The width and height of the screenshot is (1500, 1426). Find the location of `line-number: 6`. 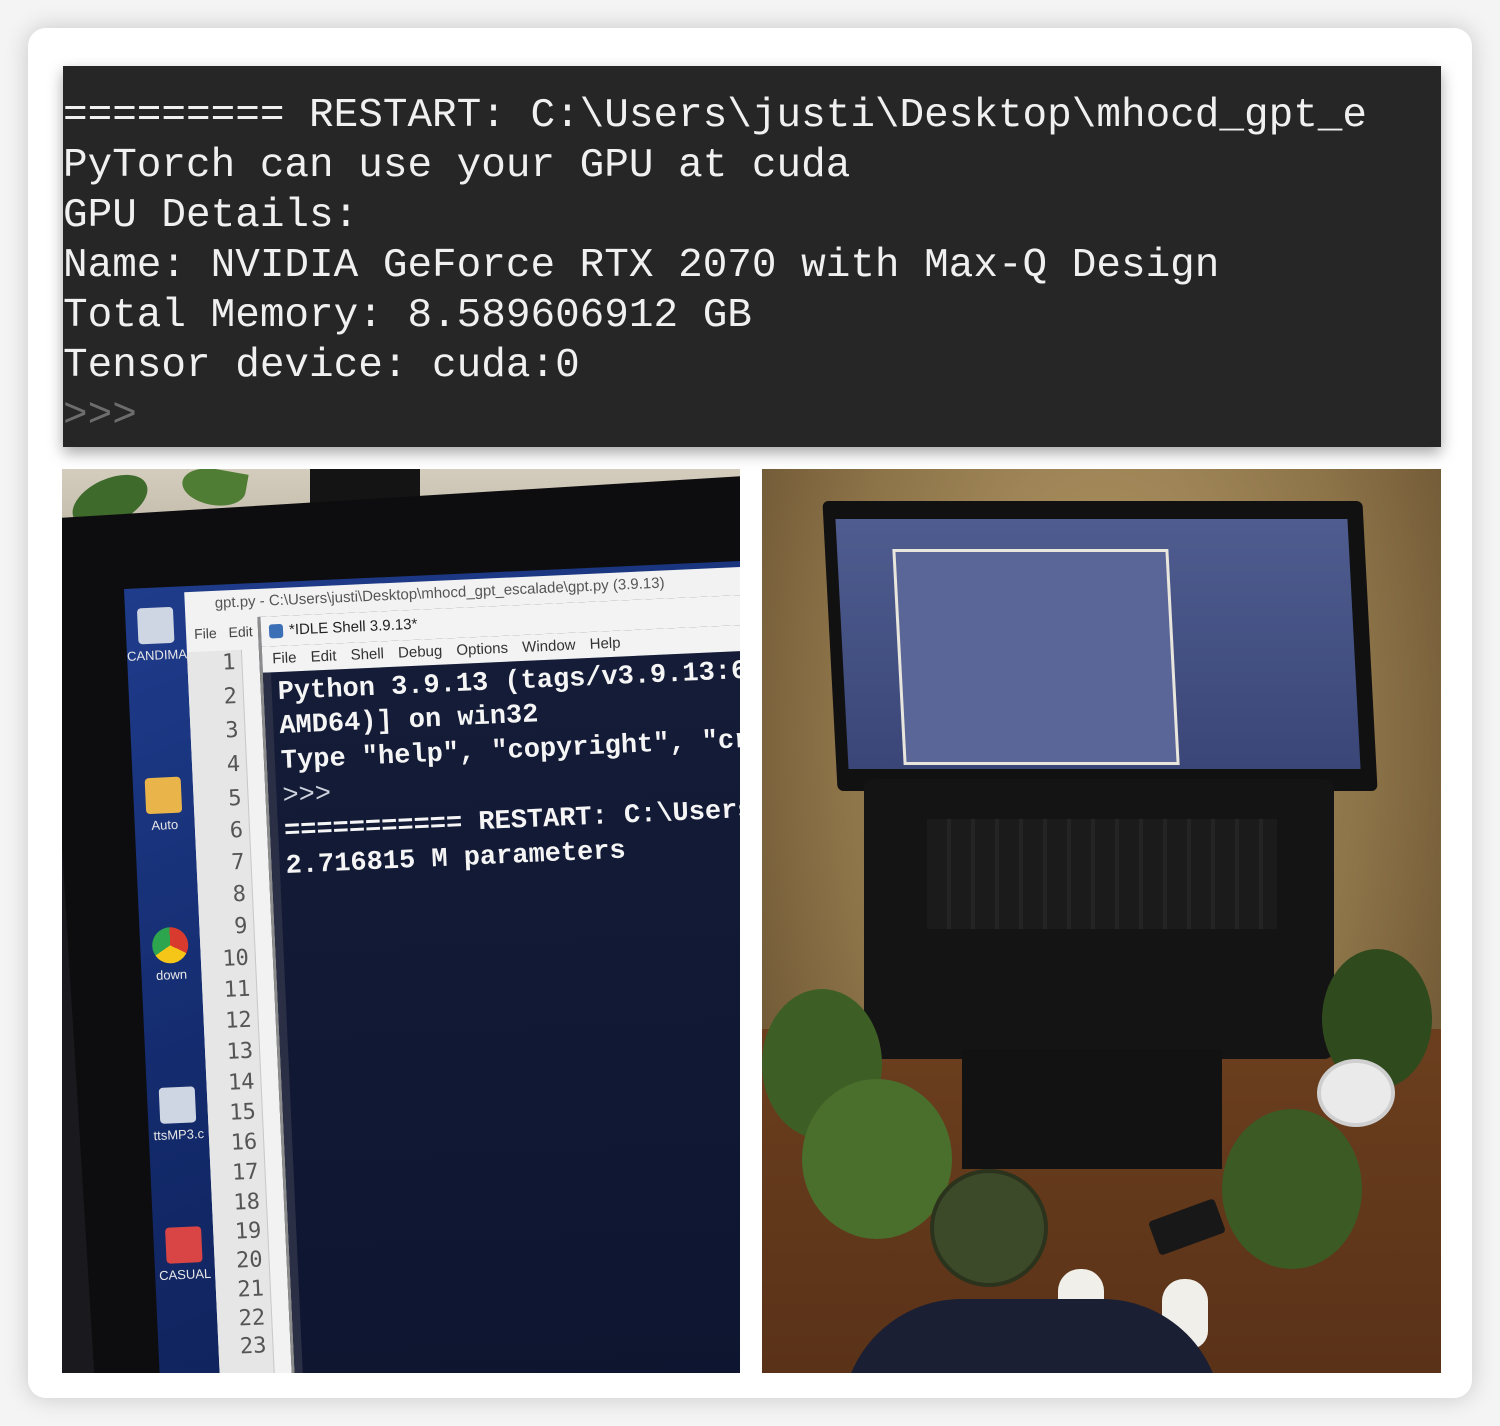

line-number: 6 is located at coordinates (236, 830).